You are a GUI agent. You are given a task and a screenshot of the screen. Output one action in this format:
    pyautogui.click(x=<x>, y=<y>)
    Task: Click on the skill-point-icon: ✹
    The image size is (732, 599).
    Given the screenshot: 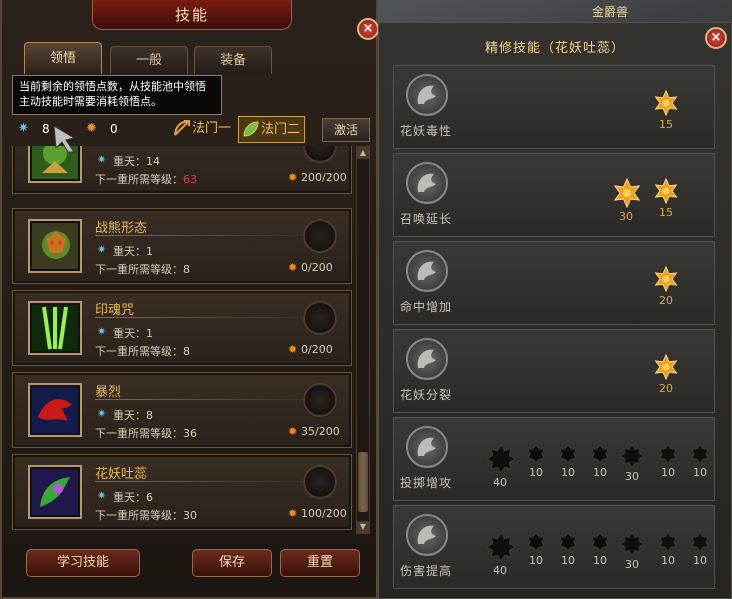 What is the action you would take?
    pyautogui.click(x=91, y=128)
    